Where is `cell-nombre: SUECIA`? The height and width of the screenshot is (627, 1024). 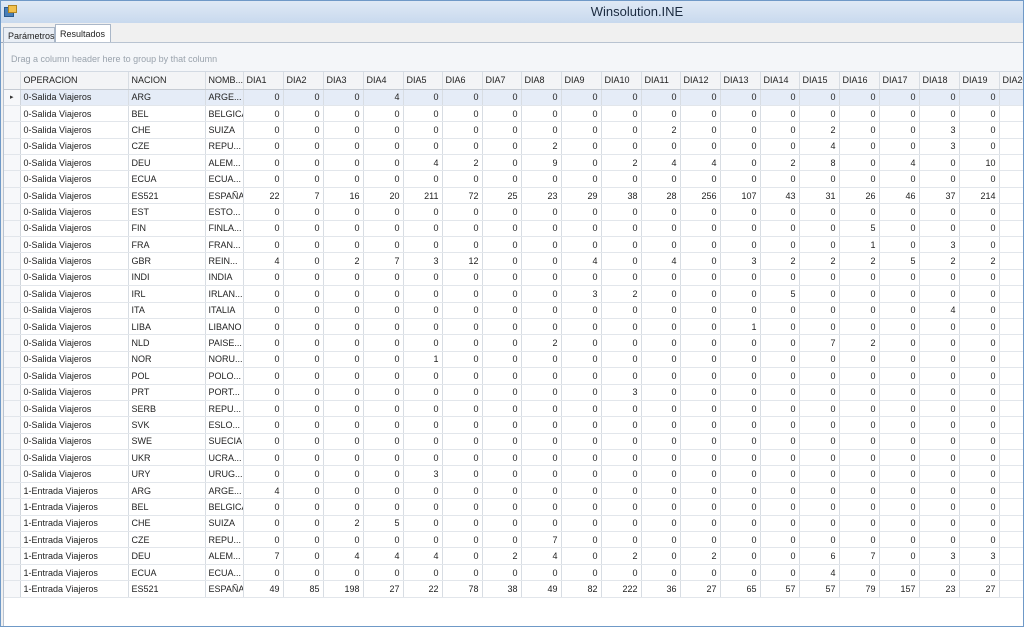
cell-nombre: SUECIA is located at coordinates (224, 442).